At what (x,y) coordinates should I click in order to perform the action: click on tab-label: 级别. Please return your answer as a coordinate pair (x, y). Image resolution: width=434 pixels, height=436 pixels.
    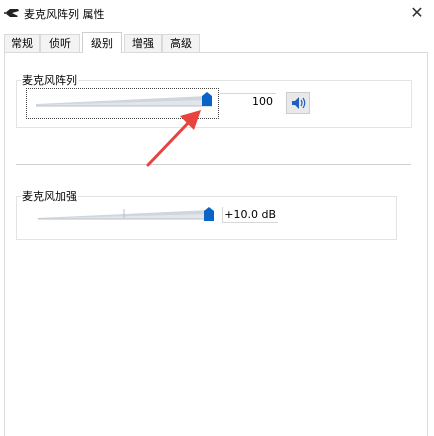
    Looking at the image, I should click on (102, 43).